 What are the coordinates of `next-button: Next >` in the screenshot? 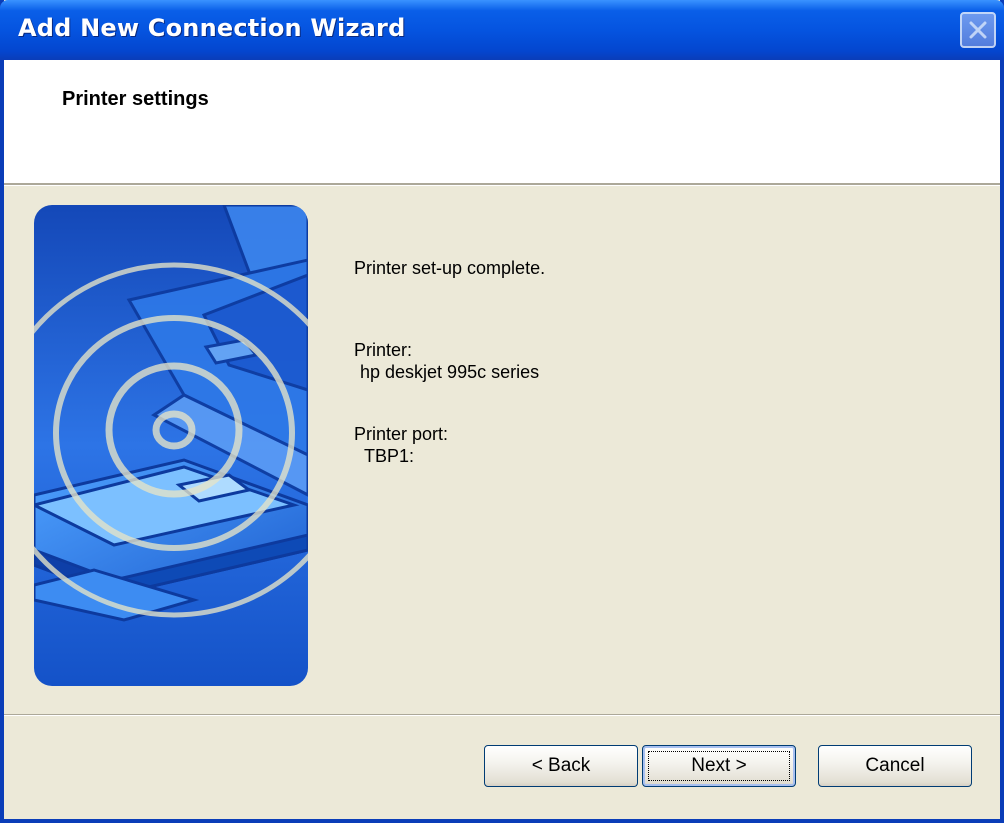 It's located at (719, 766).